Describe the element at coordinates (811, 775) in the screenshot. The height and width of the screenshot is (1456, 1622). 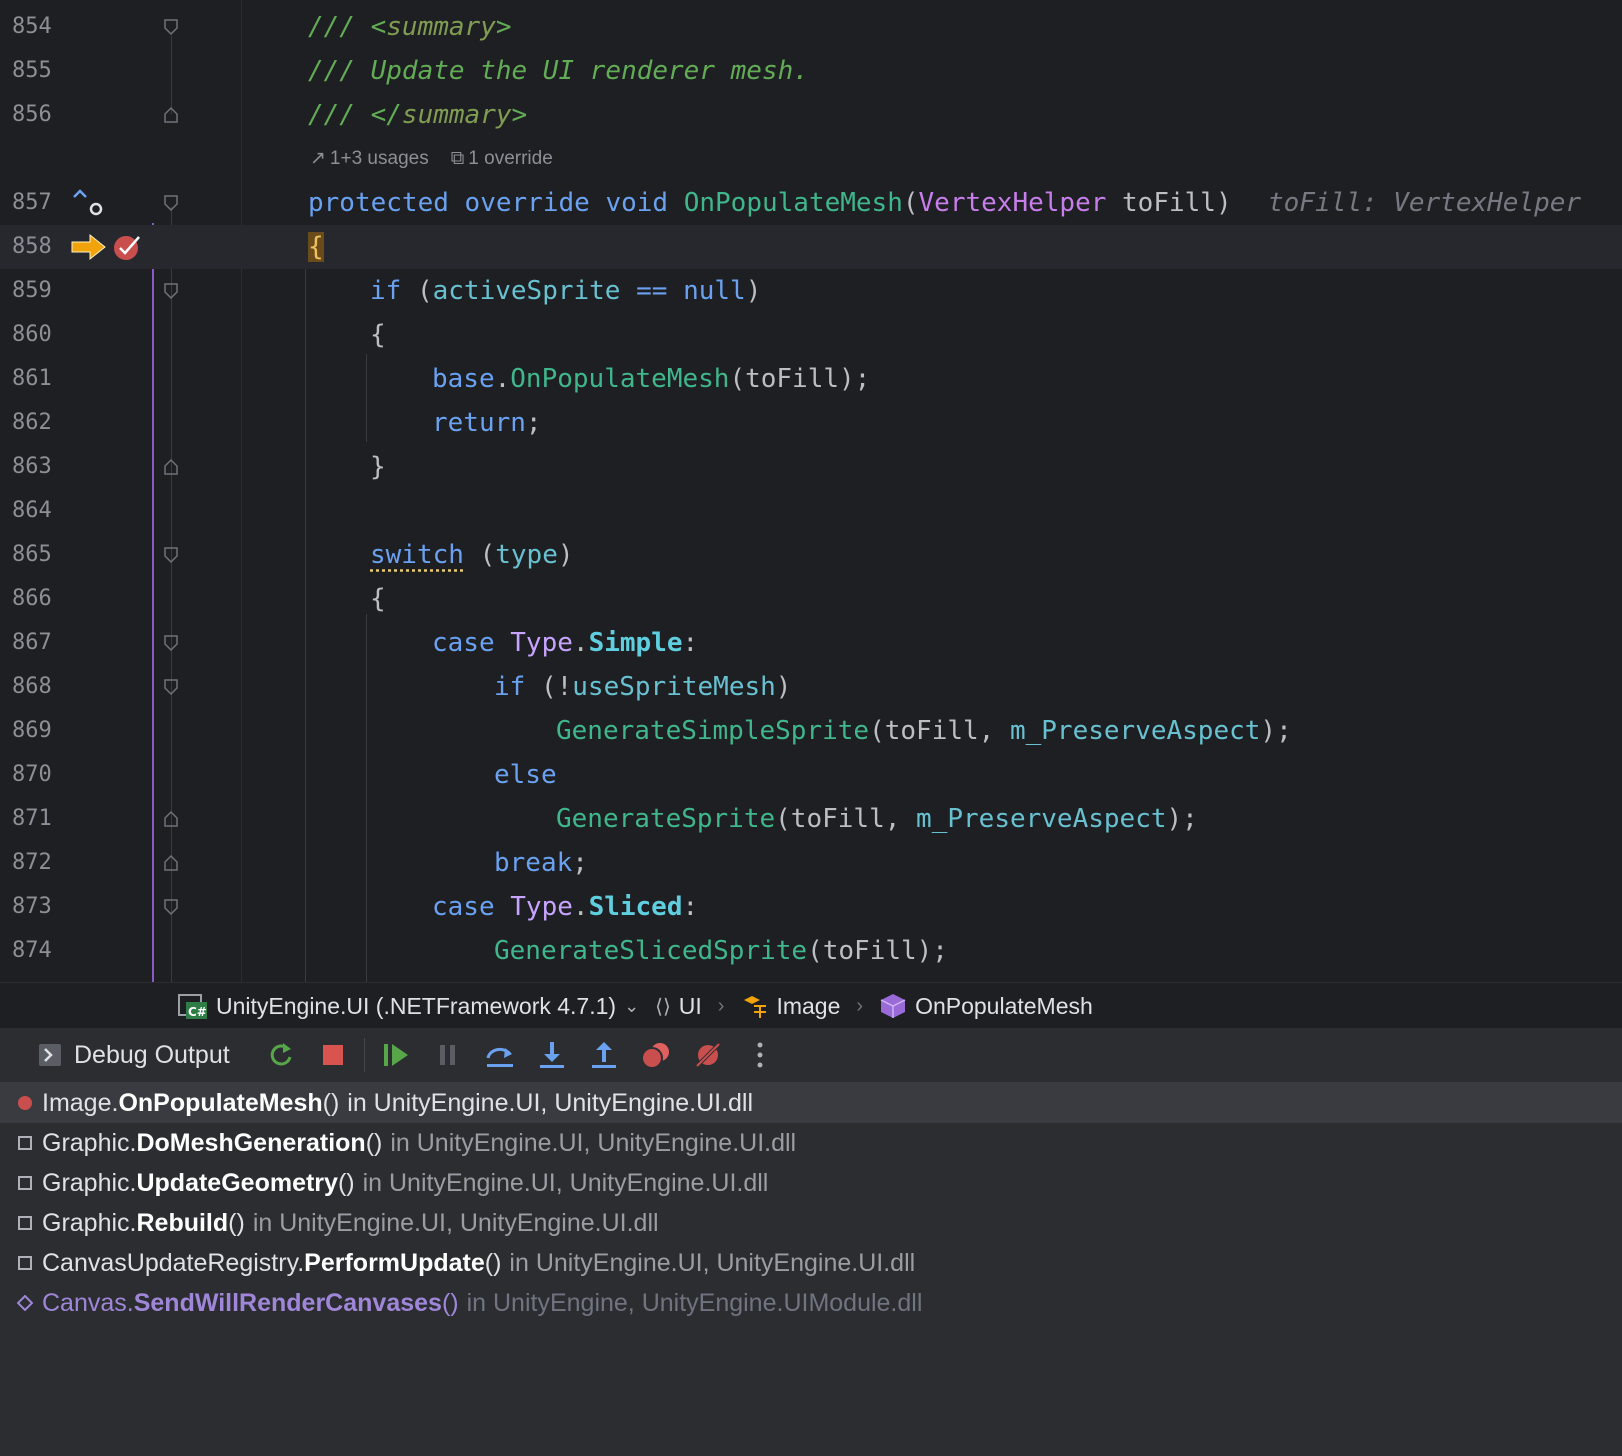
I see `code-line: 870 else` at that location.